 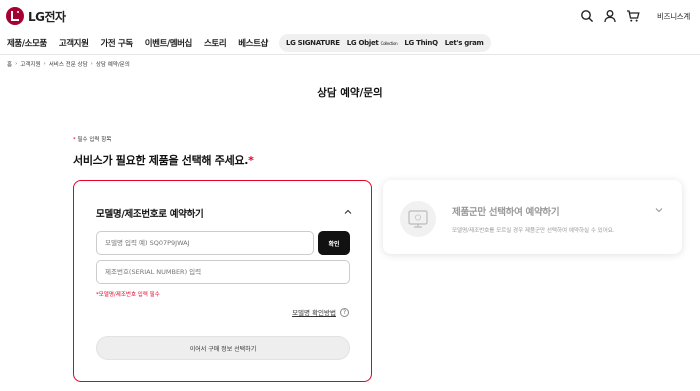 What do you see at coordinates (128, 295) in the screenshot?
I see `error-message: *모델명/제조번호 입력 필수` at bounding box center [128, 295].